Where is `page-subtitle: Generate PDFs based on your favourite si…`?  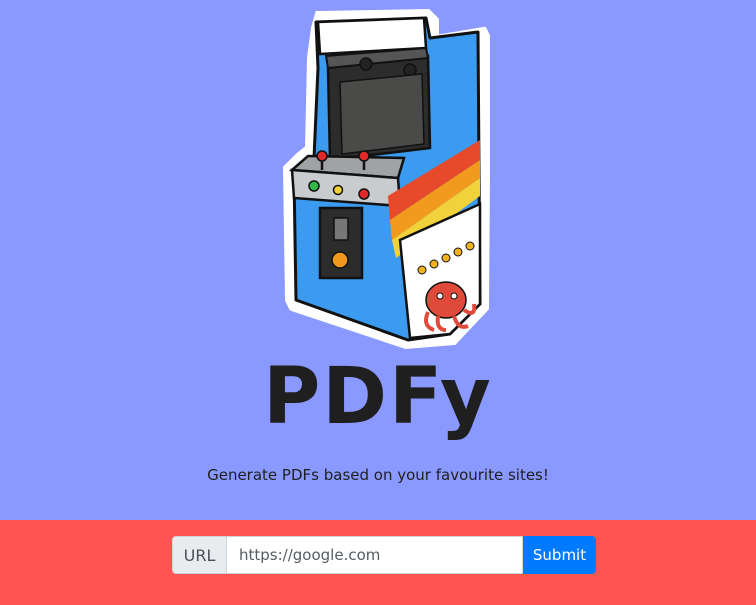 page-subtitle: Generate PDFs based on your favourite si… is located at coordinates (378, 475).